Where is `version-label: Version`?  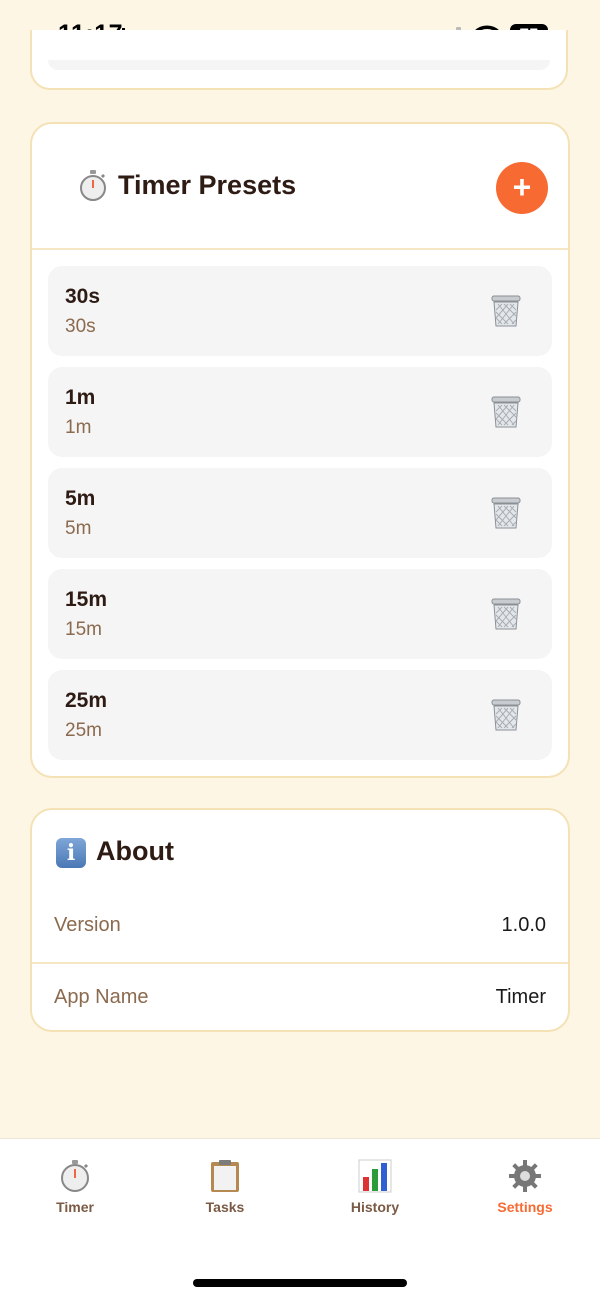 version-label: Version is located at coordinates (87, 925).